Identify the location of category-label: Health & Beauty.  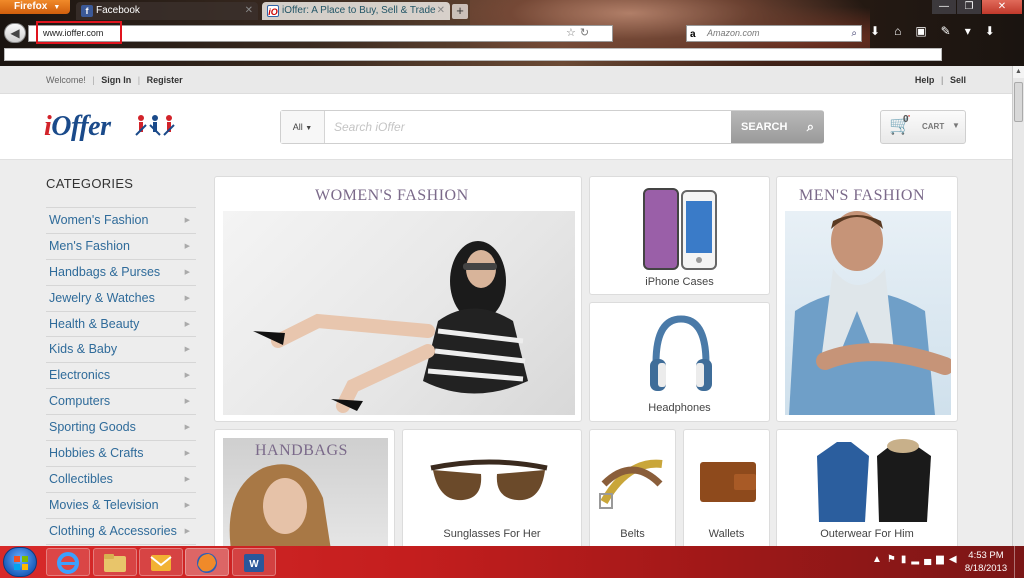
(94, 323).